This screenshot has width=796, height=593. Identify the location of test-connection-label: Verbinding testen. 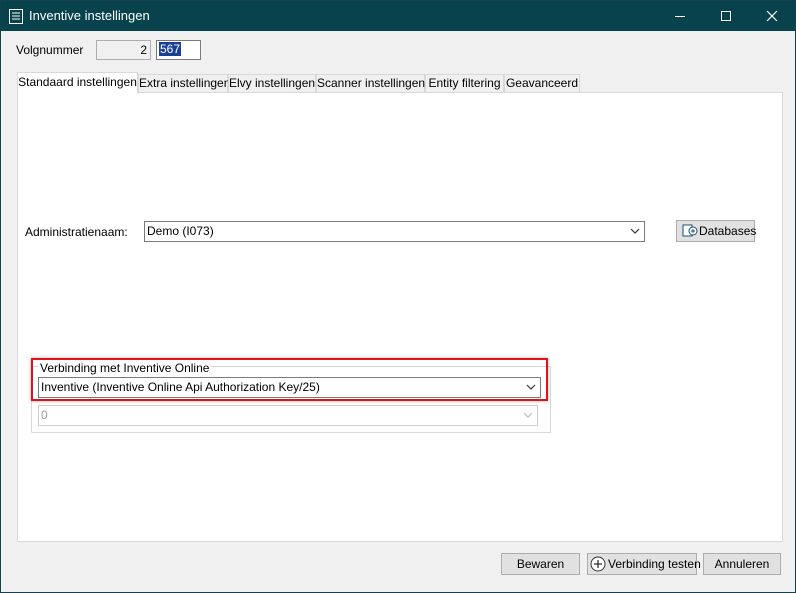
(654, 564).